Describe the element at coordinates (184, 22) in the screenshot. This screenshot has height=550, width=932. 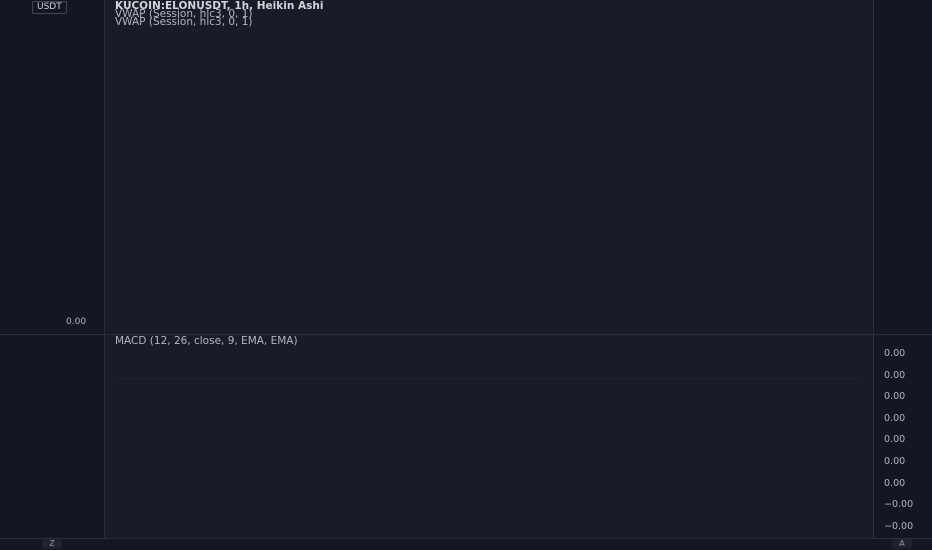
I see `vwap-legend-2: VWAP (Session, hlc3, 0, 1)` at that location.